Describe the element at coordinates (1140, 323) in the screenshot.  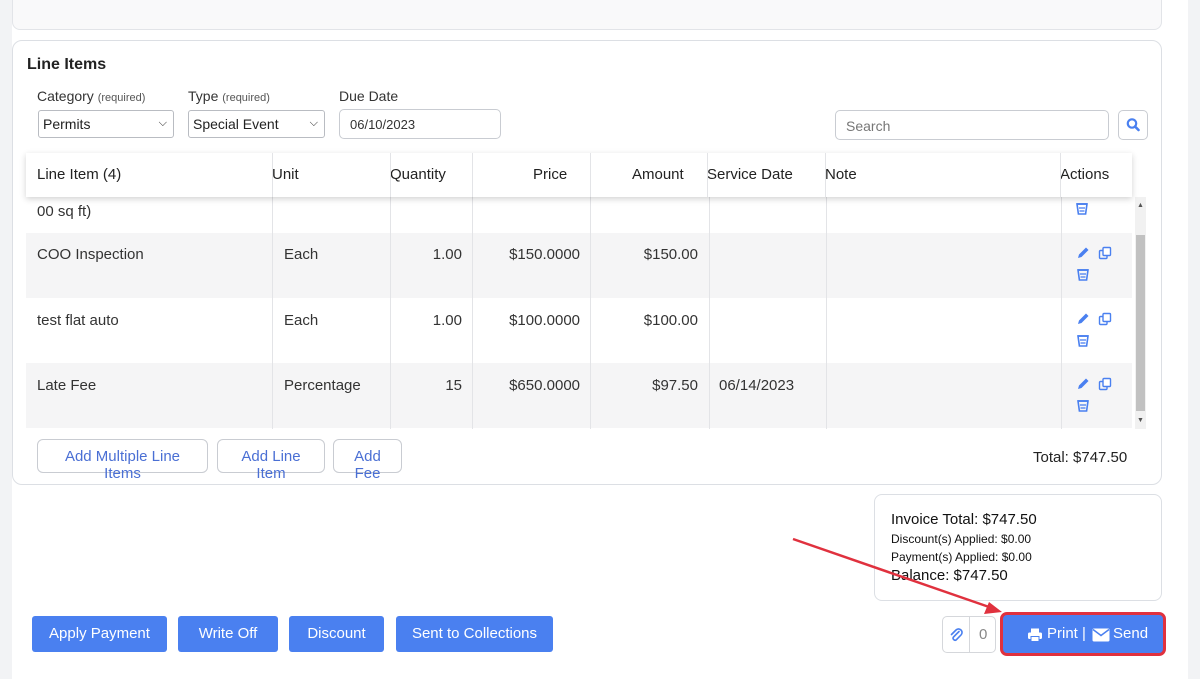
I see `scrollbar-thumb` at that location.